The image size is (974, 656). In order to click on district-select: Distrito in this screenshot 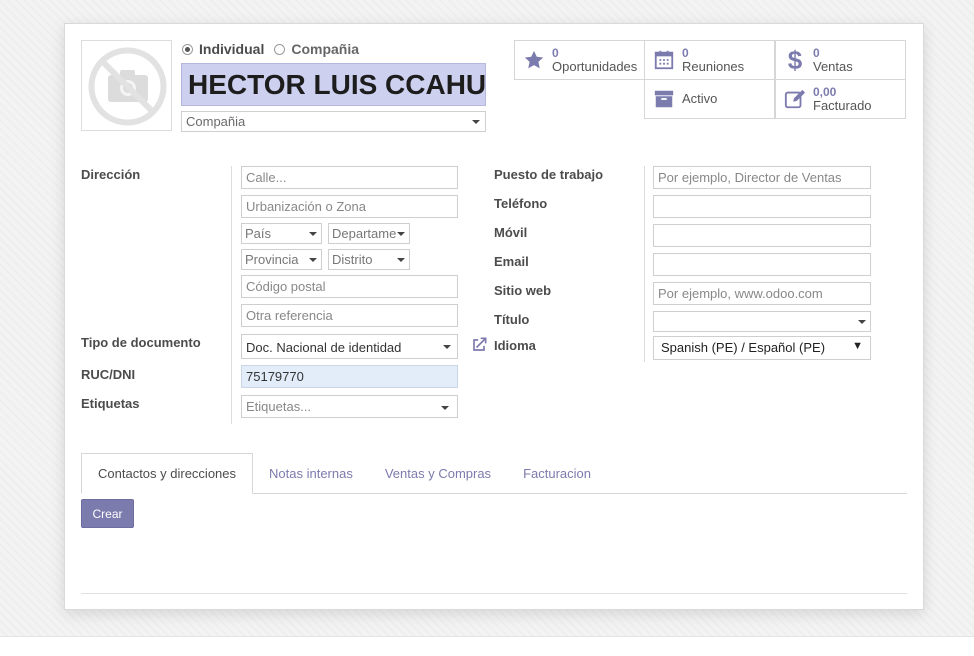, I will do `click(369, 259)`.